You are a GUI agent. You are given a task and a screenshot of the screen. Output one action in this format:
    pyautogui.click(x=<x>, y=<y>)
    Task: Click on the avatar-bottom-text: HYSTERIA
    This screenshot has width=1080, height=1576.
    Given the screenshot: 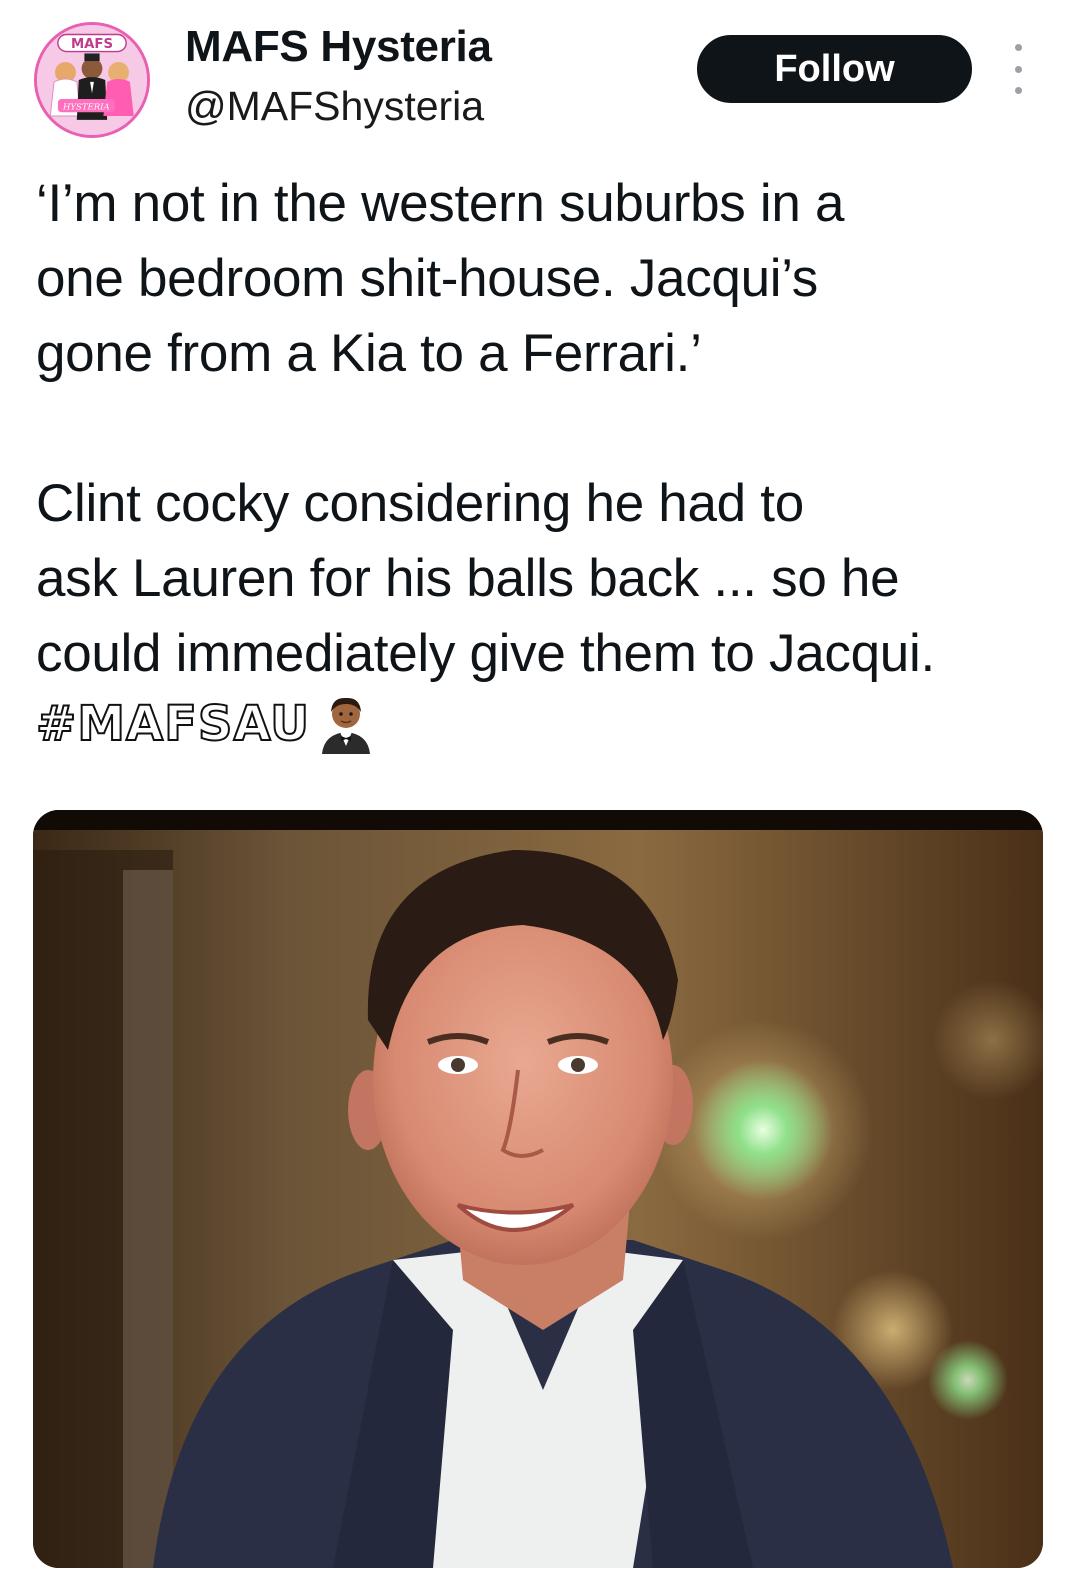 What is the action you would take?
    pyautogui.click(x=86, y=107)
    